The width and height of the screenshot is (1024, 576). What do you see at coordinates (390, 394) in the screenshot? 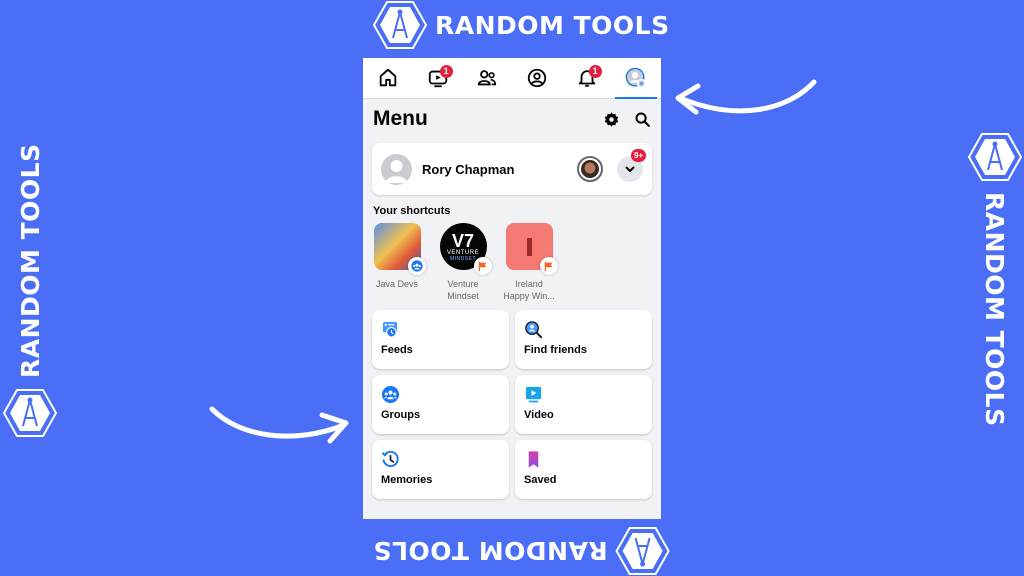
I see `groups-icon` at bounding box center [390, 394].